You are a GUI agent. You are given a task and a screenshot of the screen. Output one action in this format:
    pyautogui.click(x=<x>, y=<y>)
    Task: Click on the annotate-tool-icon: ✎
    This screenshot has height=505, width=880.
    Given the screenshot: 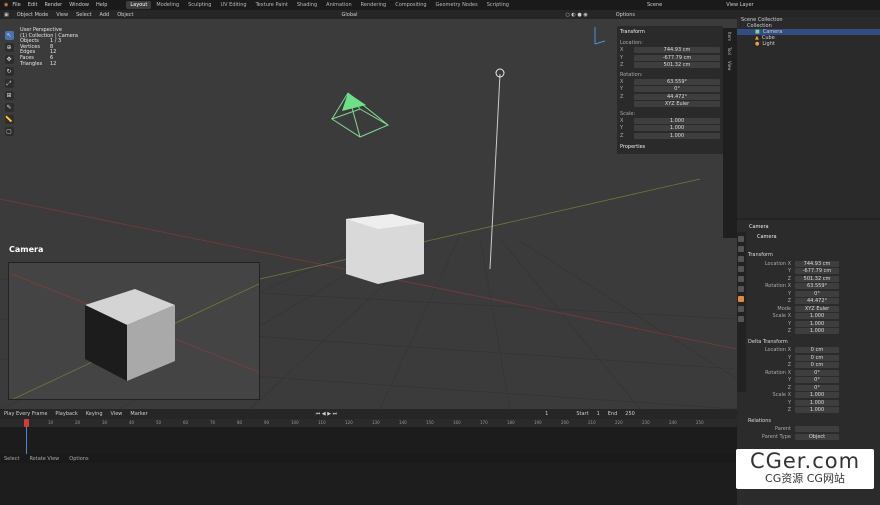 What is the action you would take?
    pyautogui.click(x=9, y=107)
    